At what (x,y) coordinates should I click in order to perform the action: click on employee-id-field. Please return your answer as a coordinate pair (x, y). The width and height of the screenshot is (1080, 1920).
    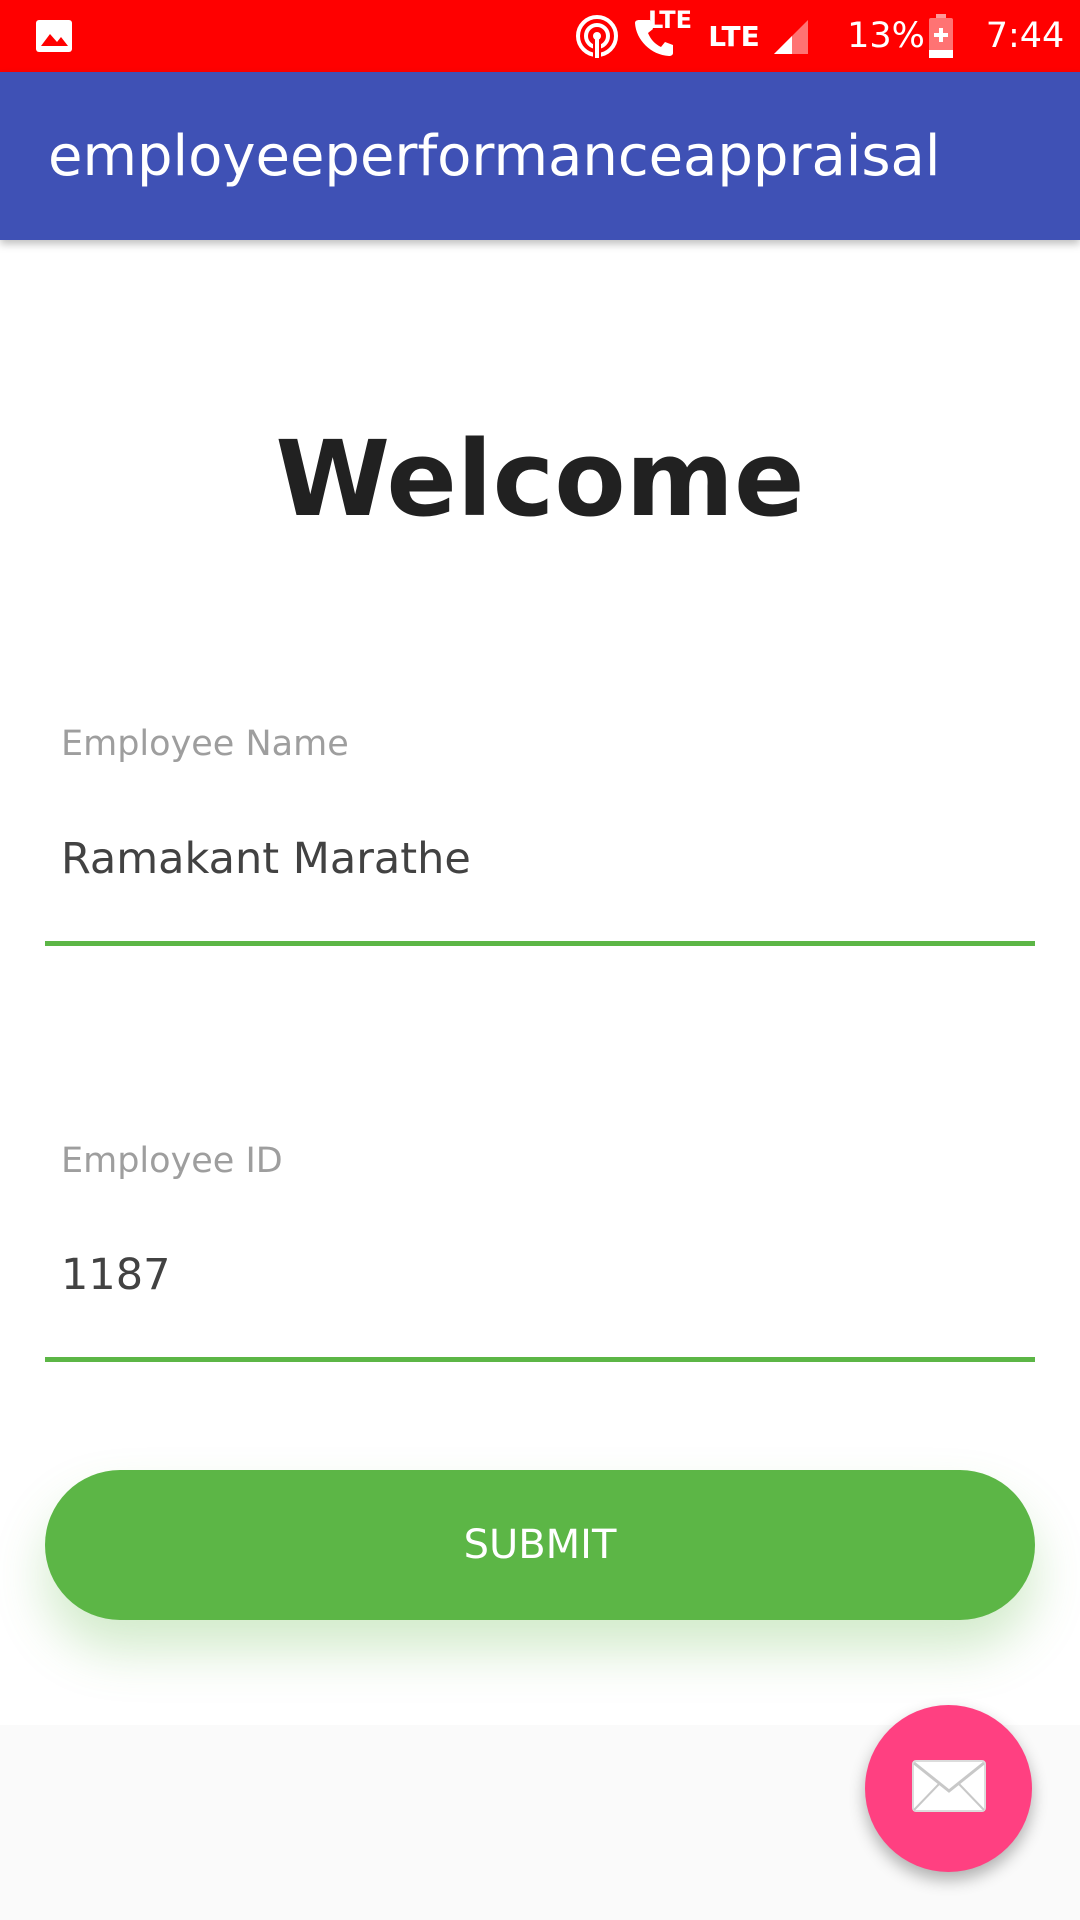
    Looking at the image, I should click on (536, 1275).